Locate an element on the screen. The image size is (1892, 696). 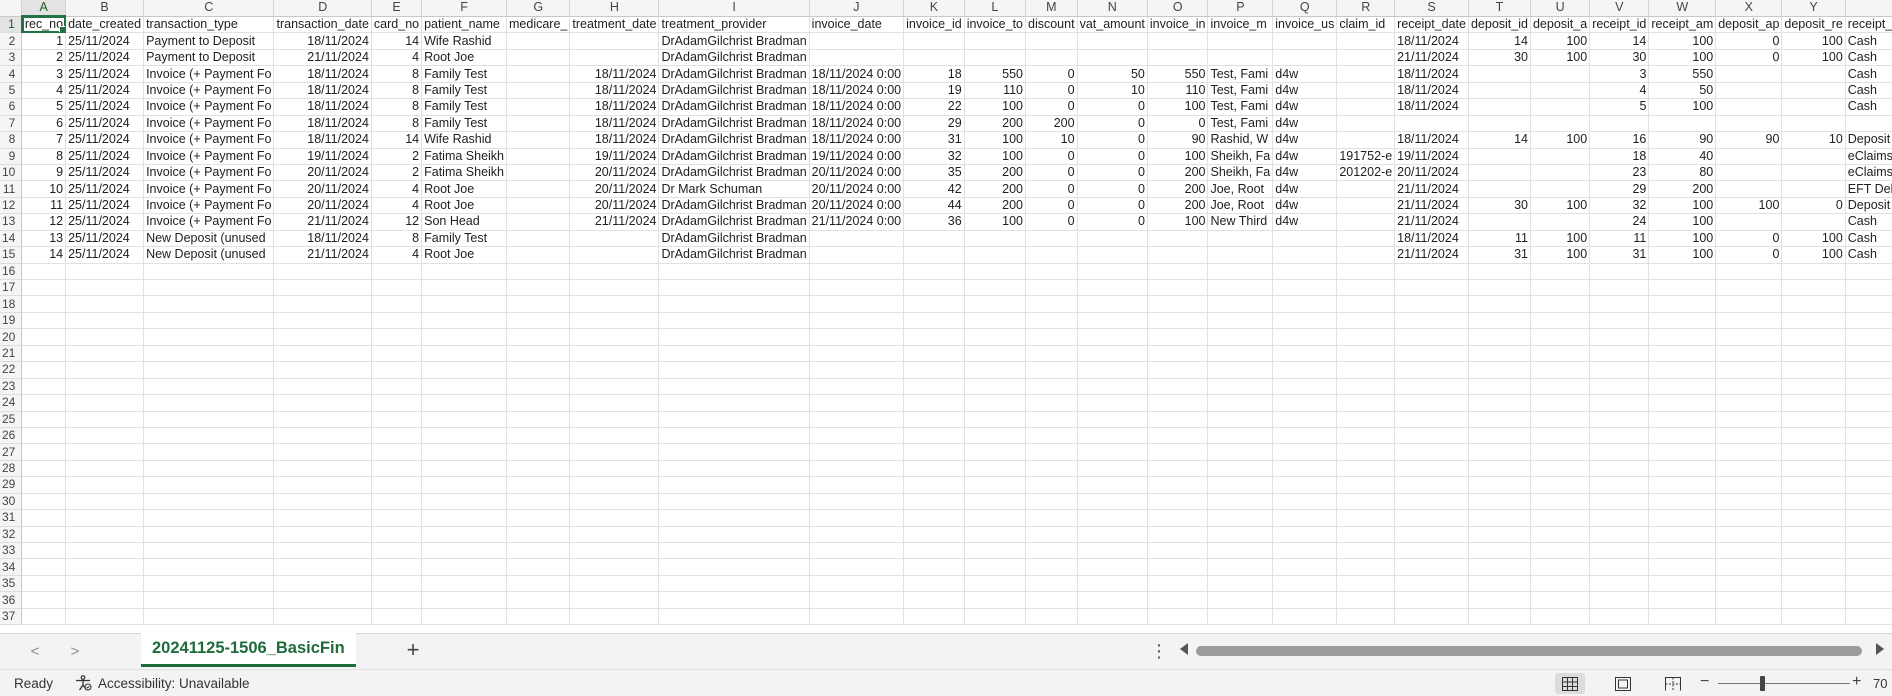
column-header: E is located at coordinates (397, 8).